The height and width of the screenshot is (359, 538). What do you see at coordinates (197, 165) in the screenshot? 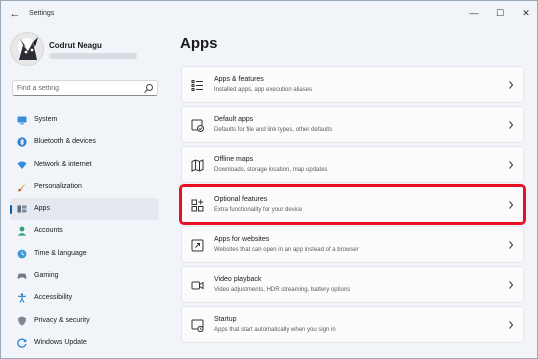
I see `map-icon` at bounding box center [197, 165].